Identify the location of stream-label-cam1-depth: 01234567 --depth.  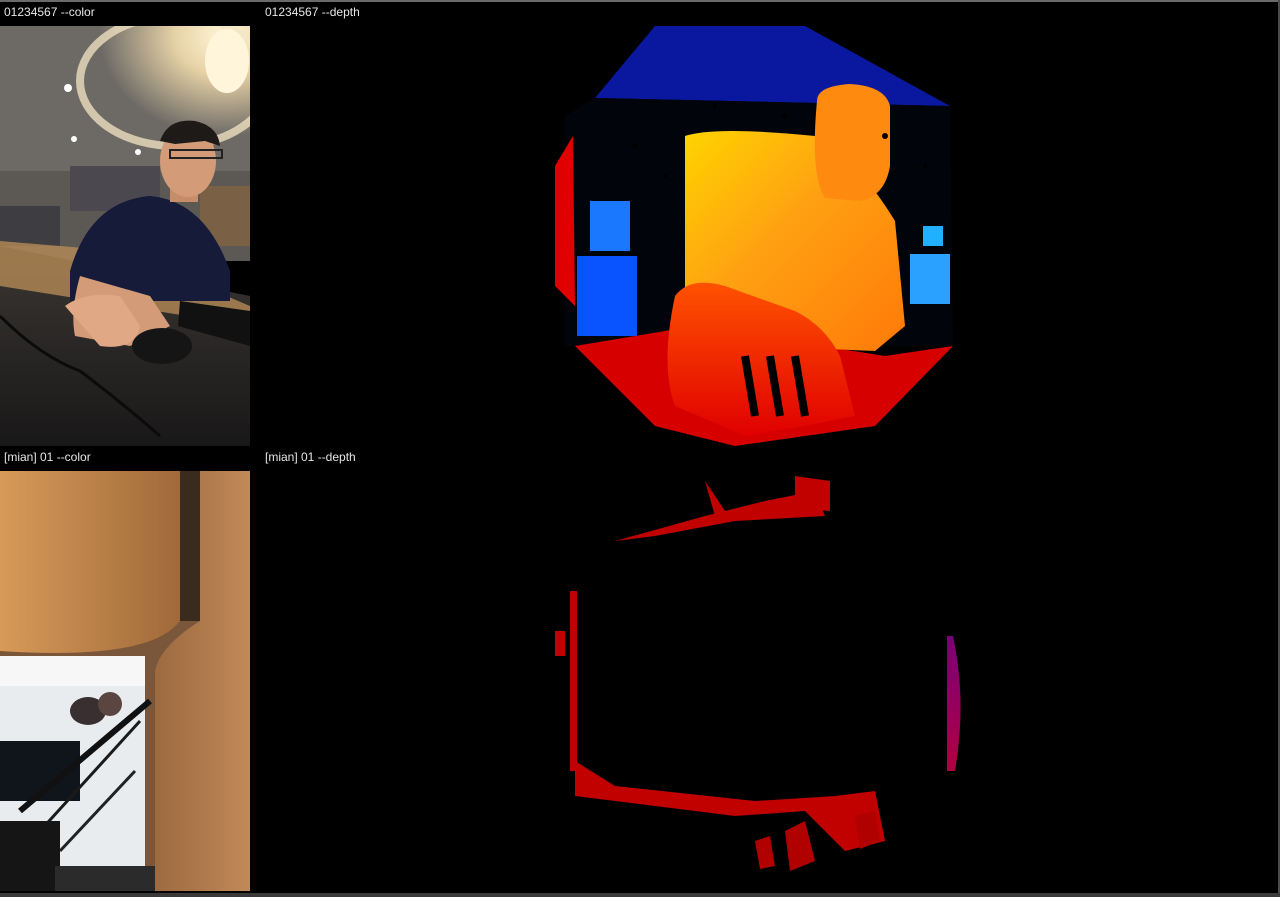
(312, 12).